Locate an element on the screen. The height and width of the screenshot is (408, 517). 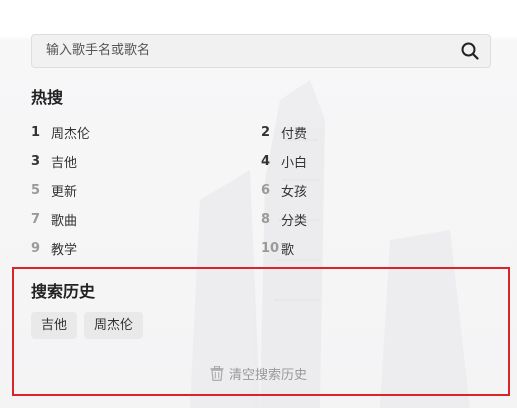
hot-search-word: 歌 is located at coordinates (288, 250).